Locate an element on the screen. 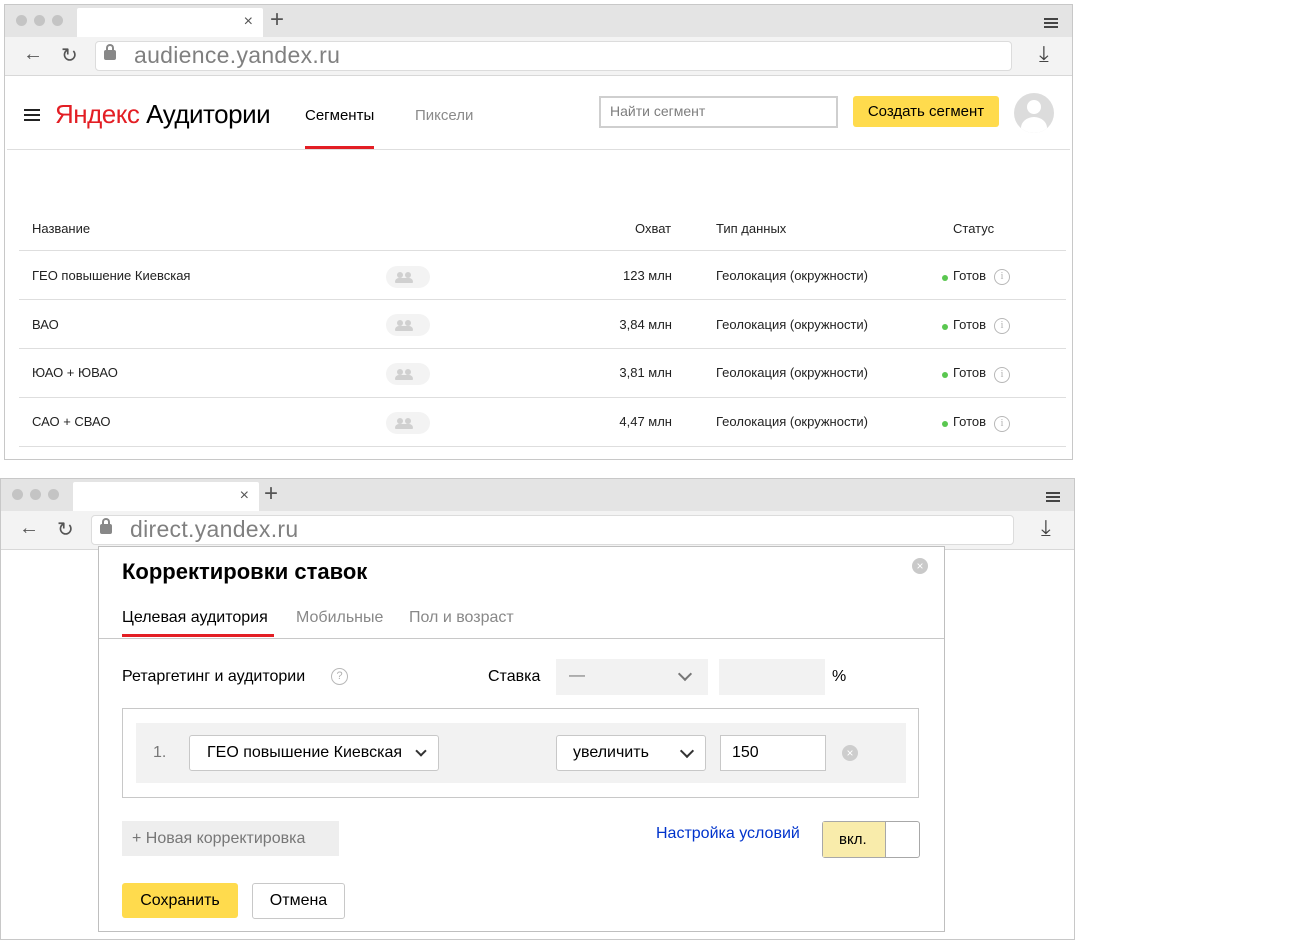 This screenshot has height=943, width=1300. enable-toggle: вкл. is located at coordinates (871, 839).